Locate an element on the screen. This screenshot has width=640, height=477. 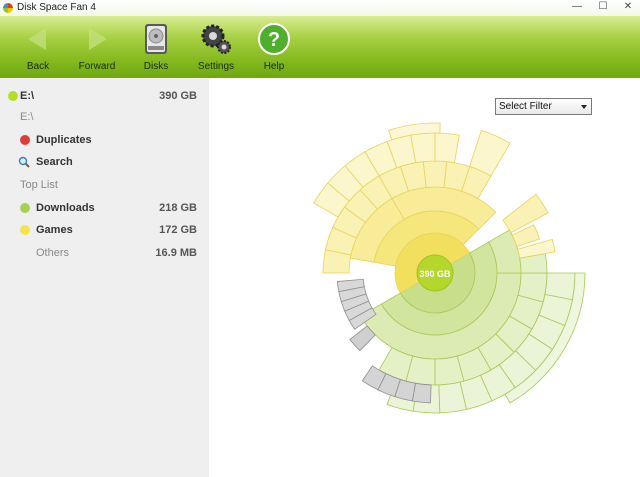
title-bar: Disk Space Fan 4 — ☐ ✕ is located at coordinates (320, 8).